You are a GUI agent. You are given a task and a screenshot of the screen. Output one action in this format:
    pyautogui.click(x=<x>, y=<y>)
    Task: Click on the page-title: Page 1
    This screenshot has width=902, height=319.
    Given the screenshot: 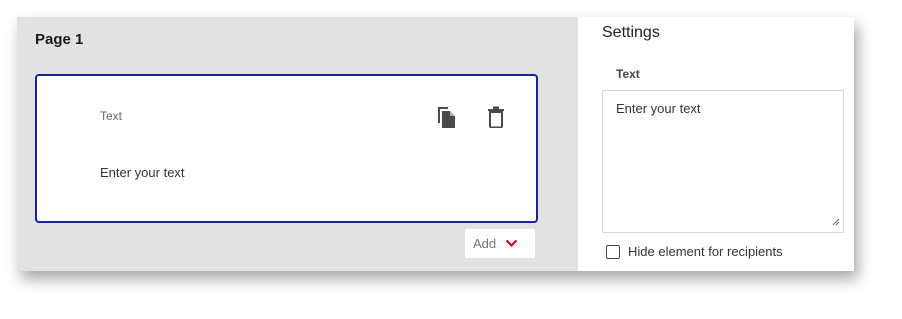 What is the action you would take?
    pyautogui.click(x=59, y=39)
    